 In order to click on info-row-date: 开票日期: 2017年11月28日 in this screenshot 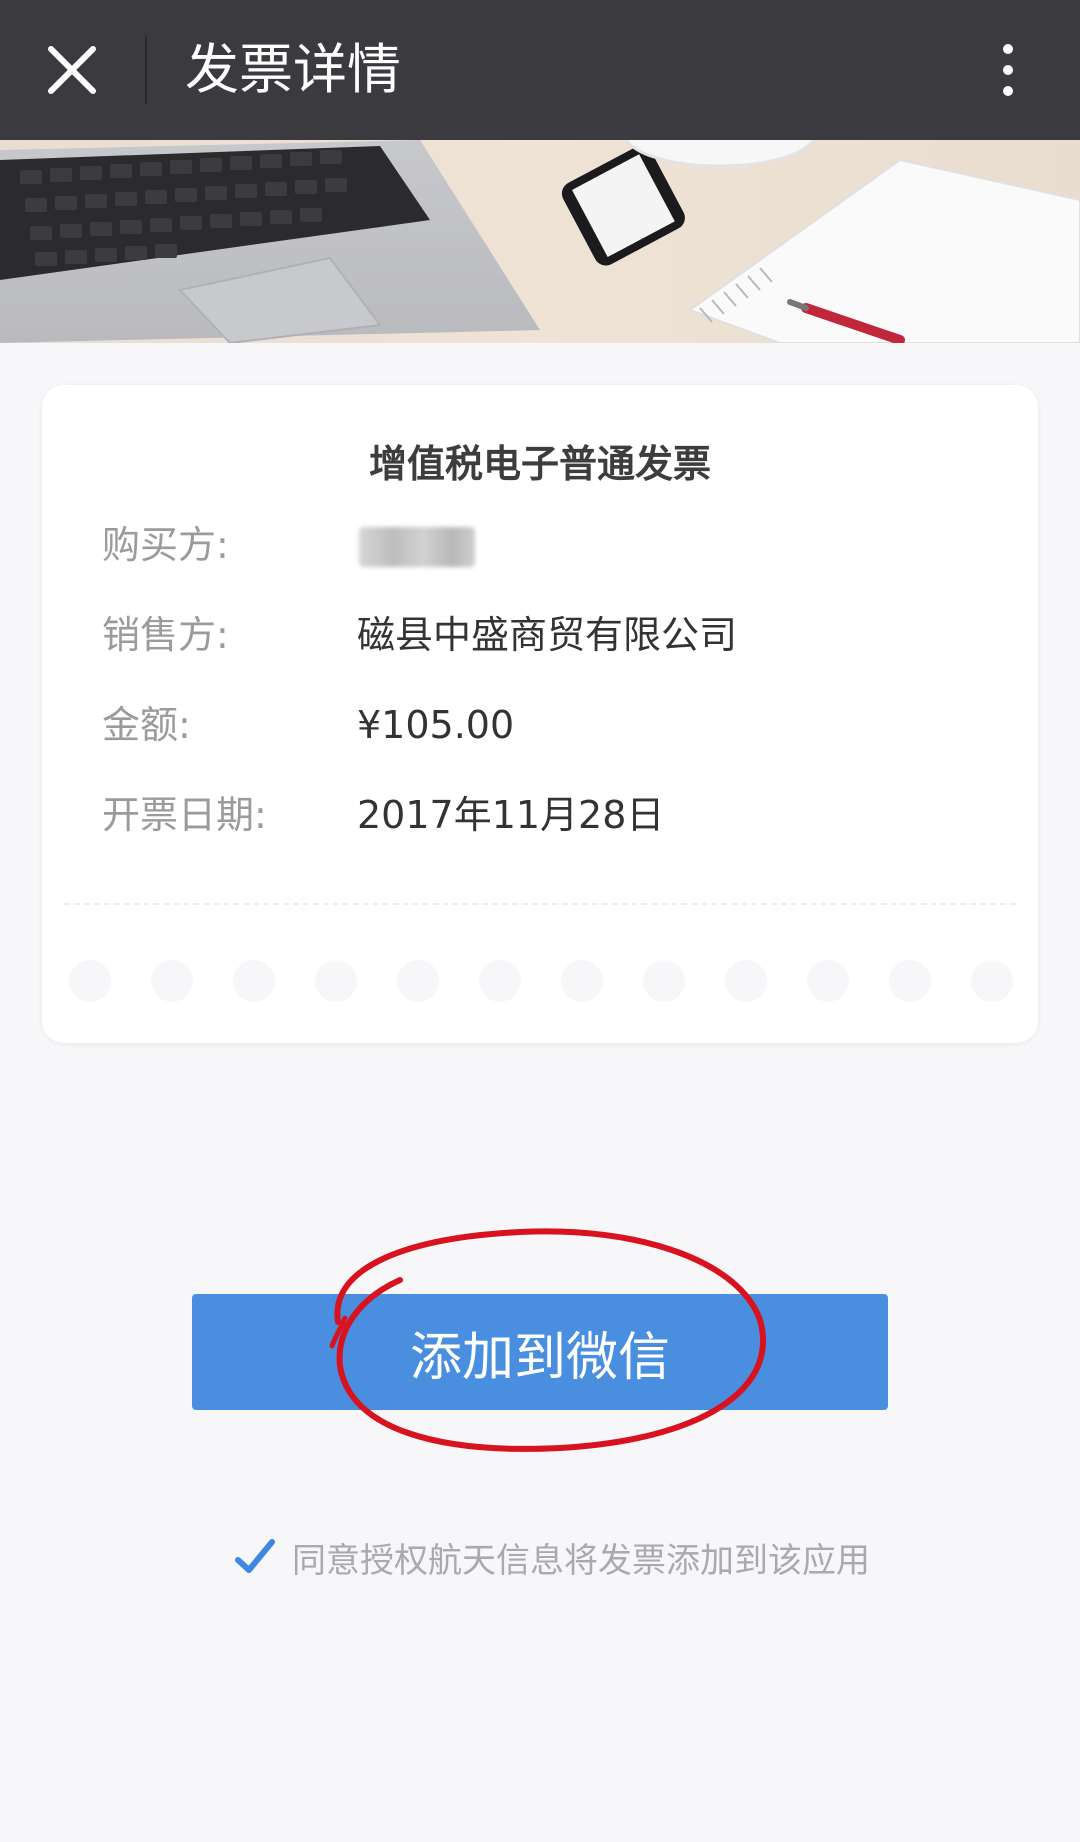, I will do `click(540, 815)`.